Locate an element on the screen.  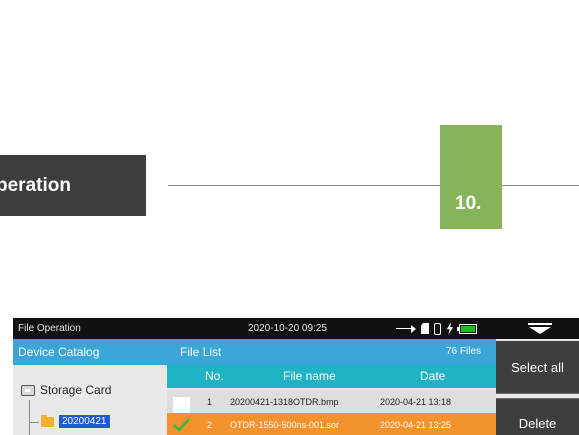
tree-item-storage-card: Storage Card is located at coordinates (66, 390).